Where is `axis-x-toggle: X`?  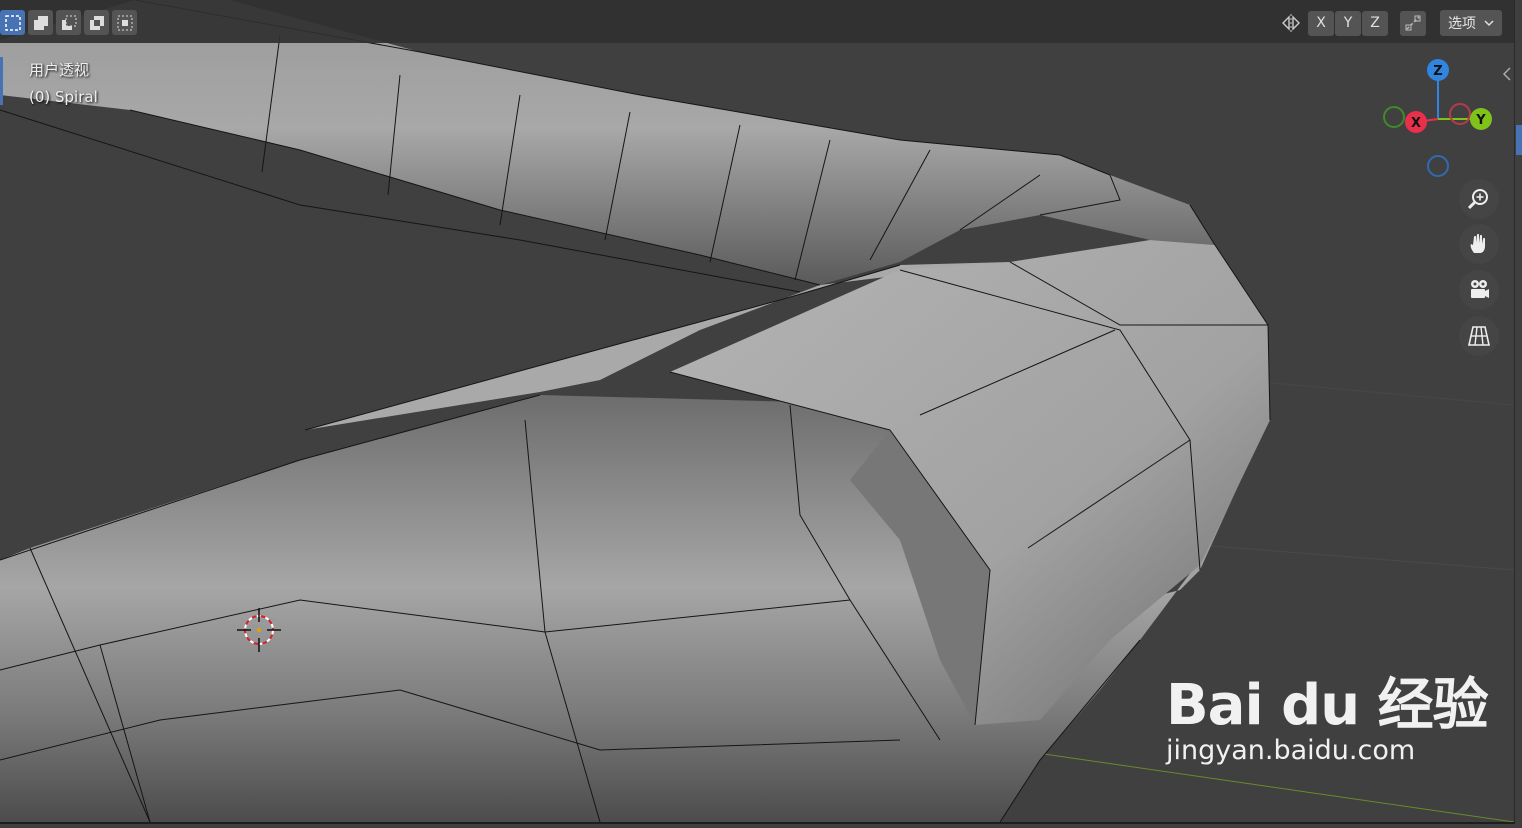 axis-x-toggle: X is located at coordinates (1321, 23).